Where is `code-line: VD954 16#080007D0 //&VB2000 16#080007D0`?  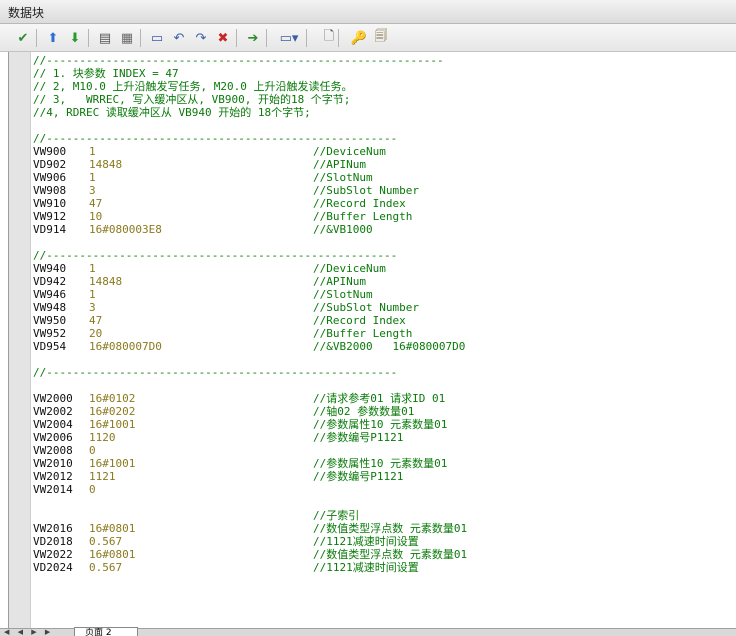 code-line: VD954 16#080007D0 //&VB2000 16#080007D0 is located at coordinates (383, 346).